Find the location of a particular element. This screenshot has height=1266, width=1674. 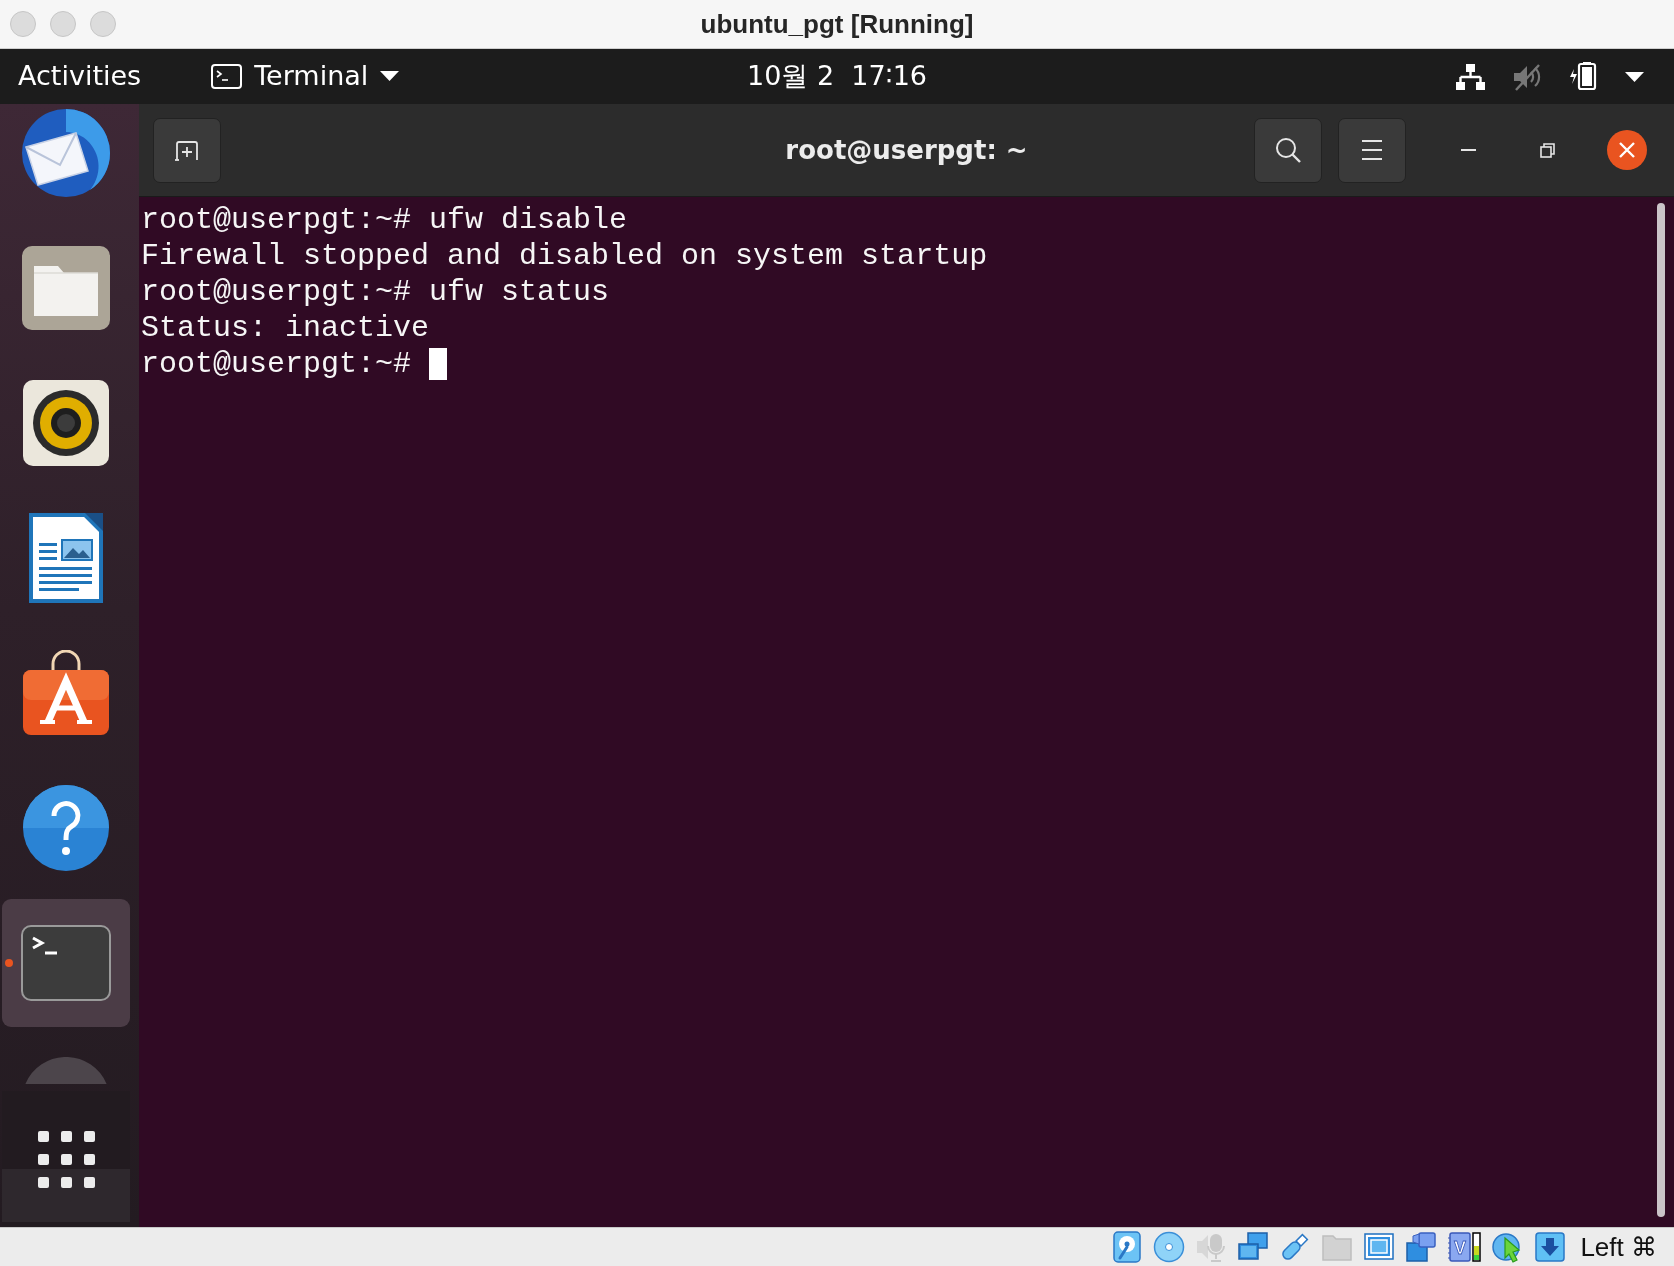

network-icon is located at coordinates (1470, 76).